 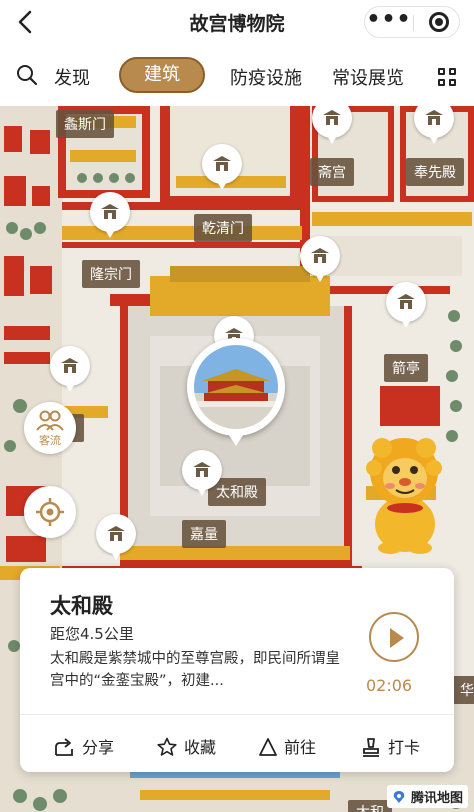 What do you see at coordinates (236, 387) in the screenshot?
I see `building-photo` at bounding box center [236, 387].